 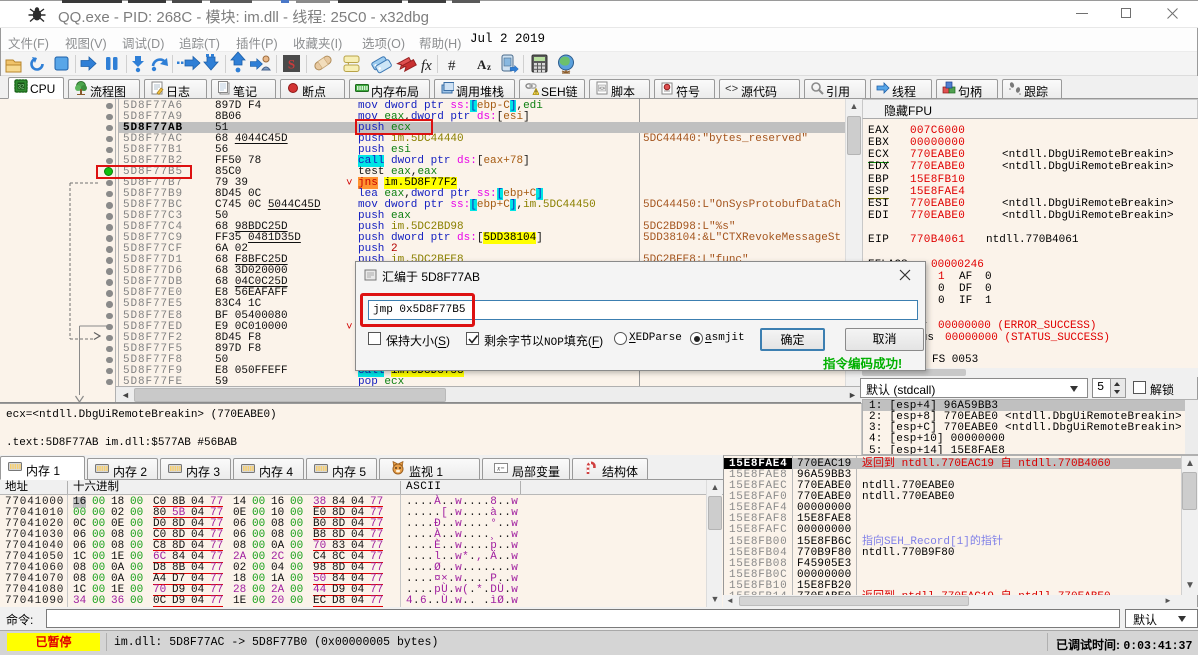 What do you see at coordinates (426, 66) in the screenshot?
I see `svg-text: fx` at bounding box center [426, 66].